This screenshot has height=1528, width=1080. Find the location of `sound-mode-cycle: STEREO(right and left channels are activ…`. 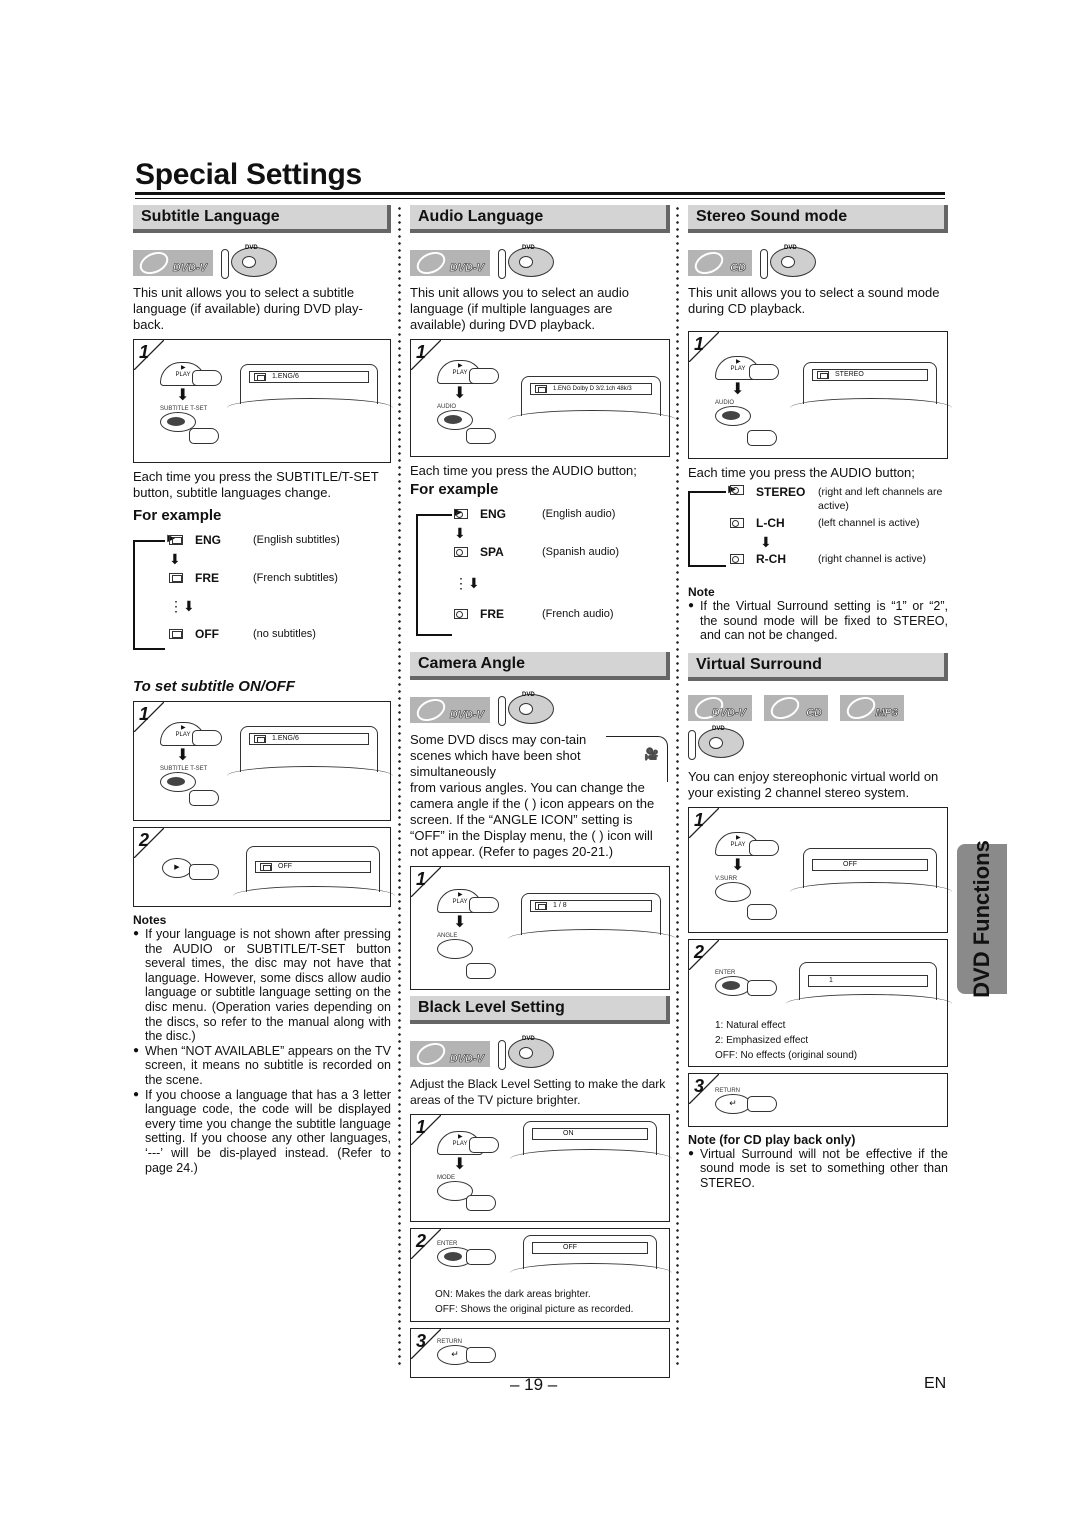

sound-mode-cycle: STEREO(right and left channels are activ… is located at coordinates (818, 530).